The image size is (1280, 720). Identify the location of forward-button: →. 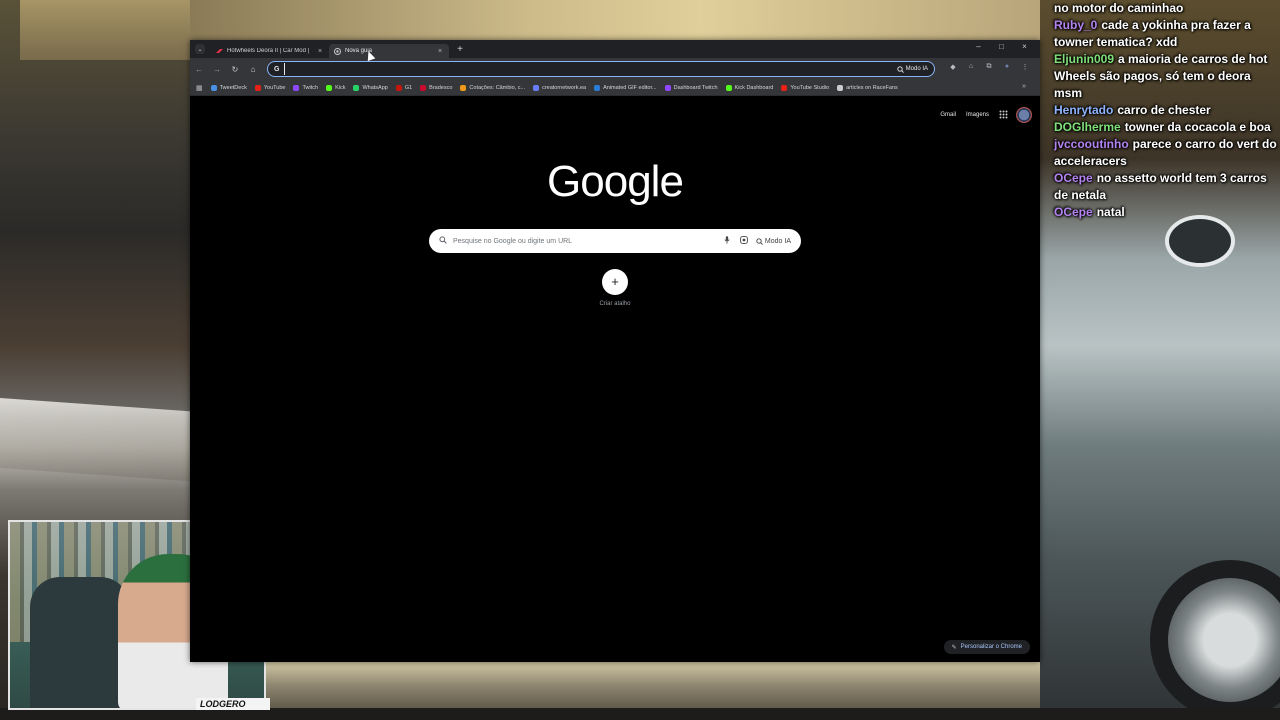
(217, 69).